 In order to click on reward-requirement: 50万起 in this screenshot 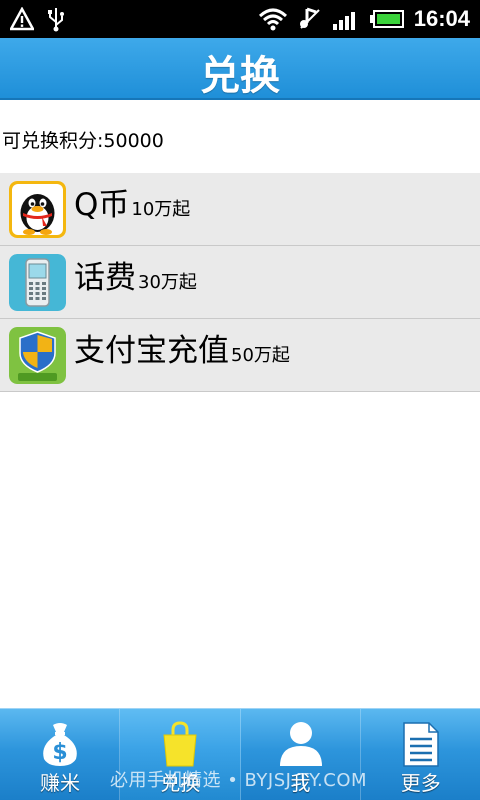, I will do `click(260, 355)`.